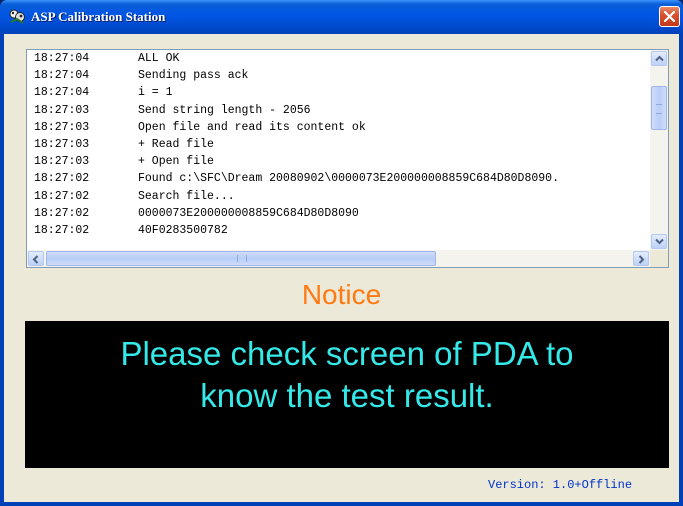 Image resolution: width=683 pixels, height=506 pixels. I want to click on log-row: 18:27:04 ALL OK, so click(338, 58).